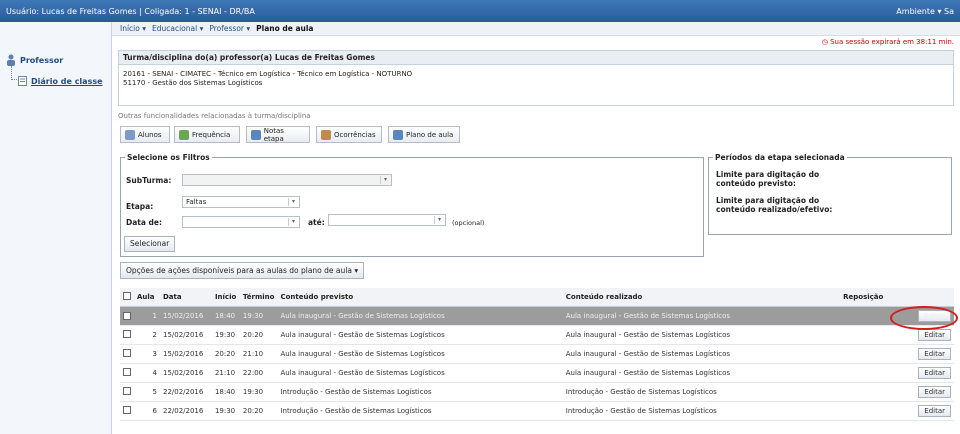 The height and width of the screenshot is (434, 960). What do you see at coordinates (326, 134) in the screenshot?
I see `people-icon` at bounding box center [326, 134].